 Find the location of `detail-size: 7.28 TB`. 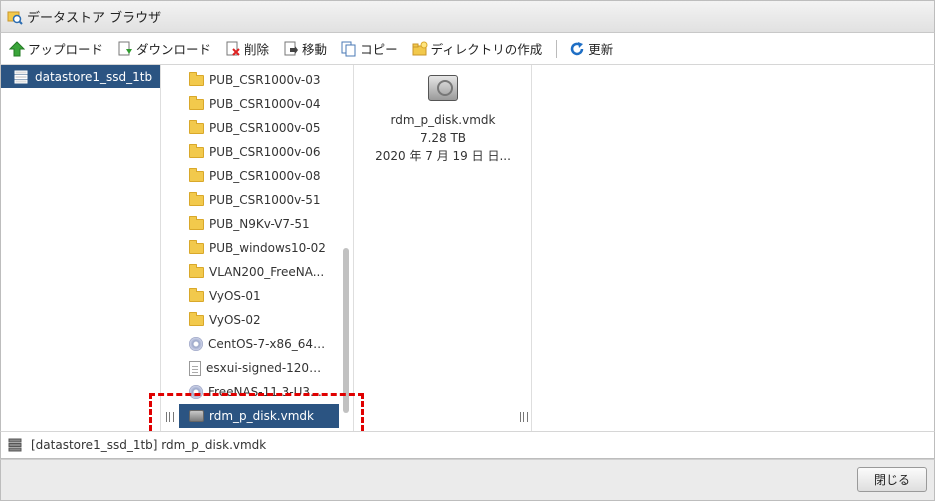

detail-size: 7.28 TB is located at coordinates (443, 138).